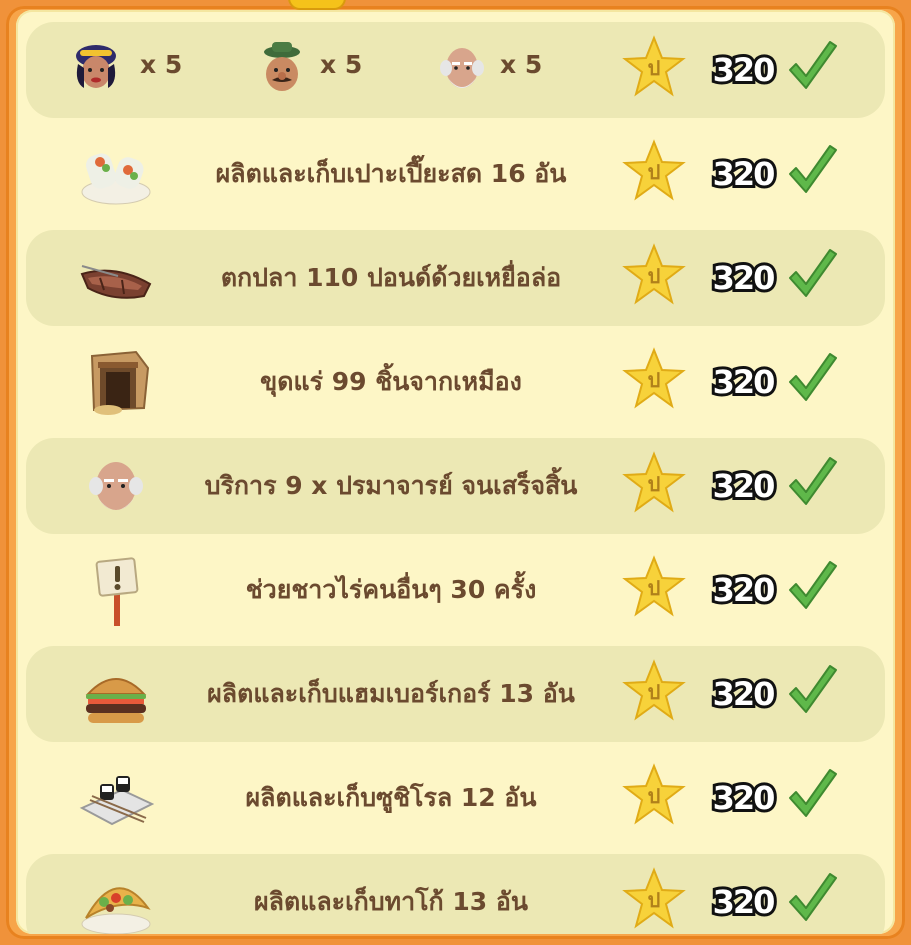  Describe the element at coordinates (96, 66) in the screenshot. I see `woman-avatar-icon` at that location.